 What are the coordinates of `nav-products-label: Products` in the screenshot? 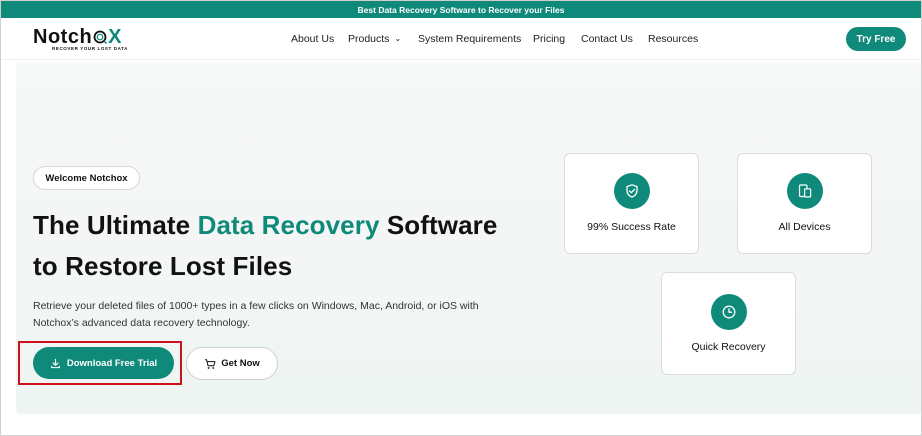 It's located at (369, 39).